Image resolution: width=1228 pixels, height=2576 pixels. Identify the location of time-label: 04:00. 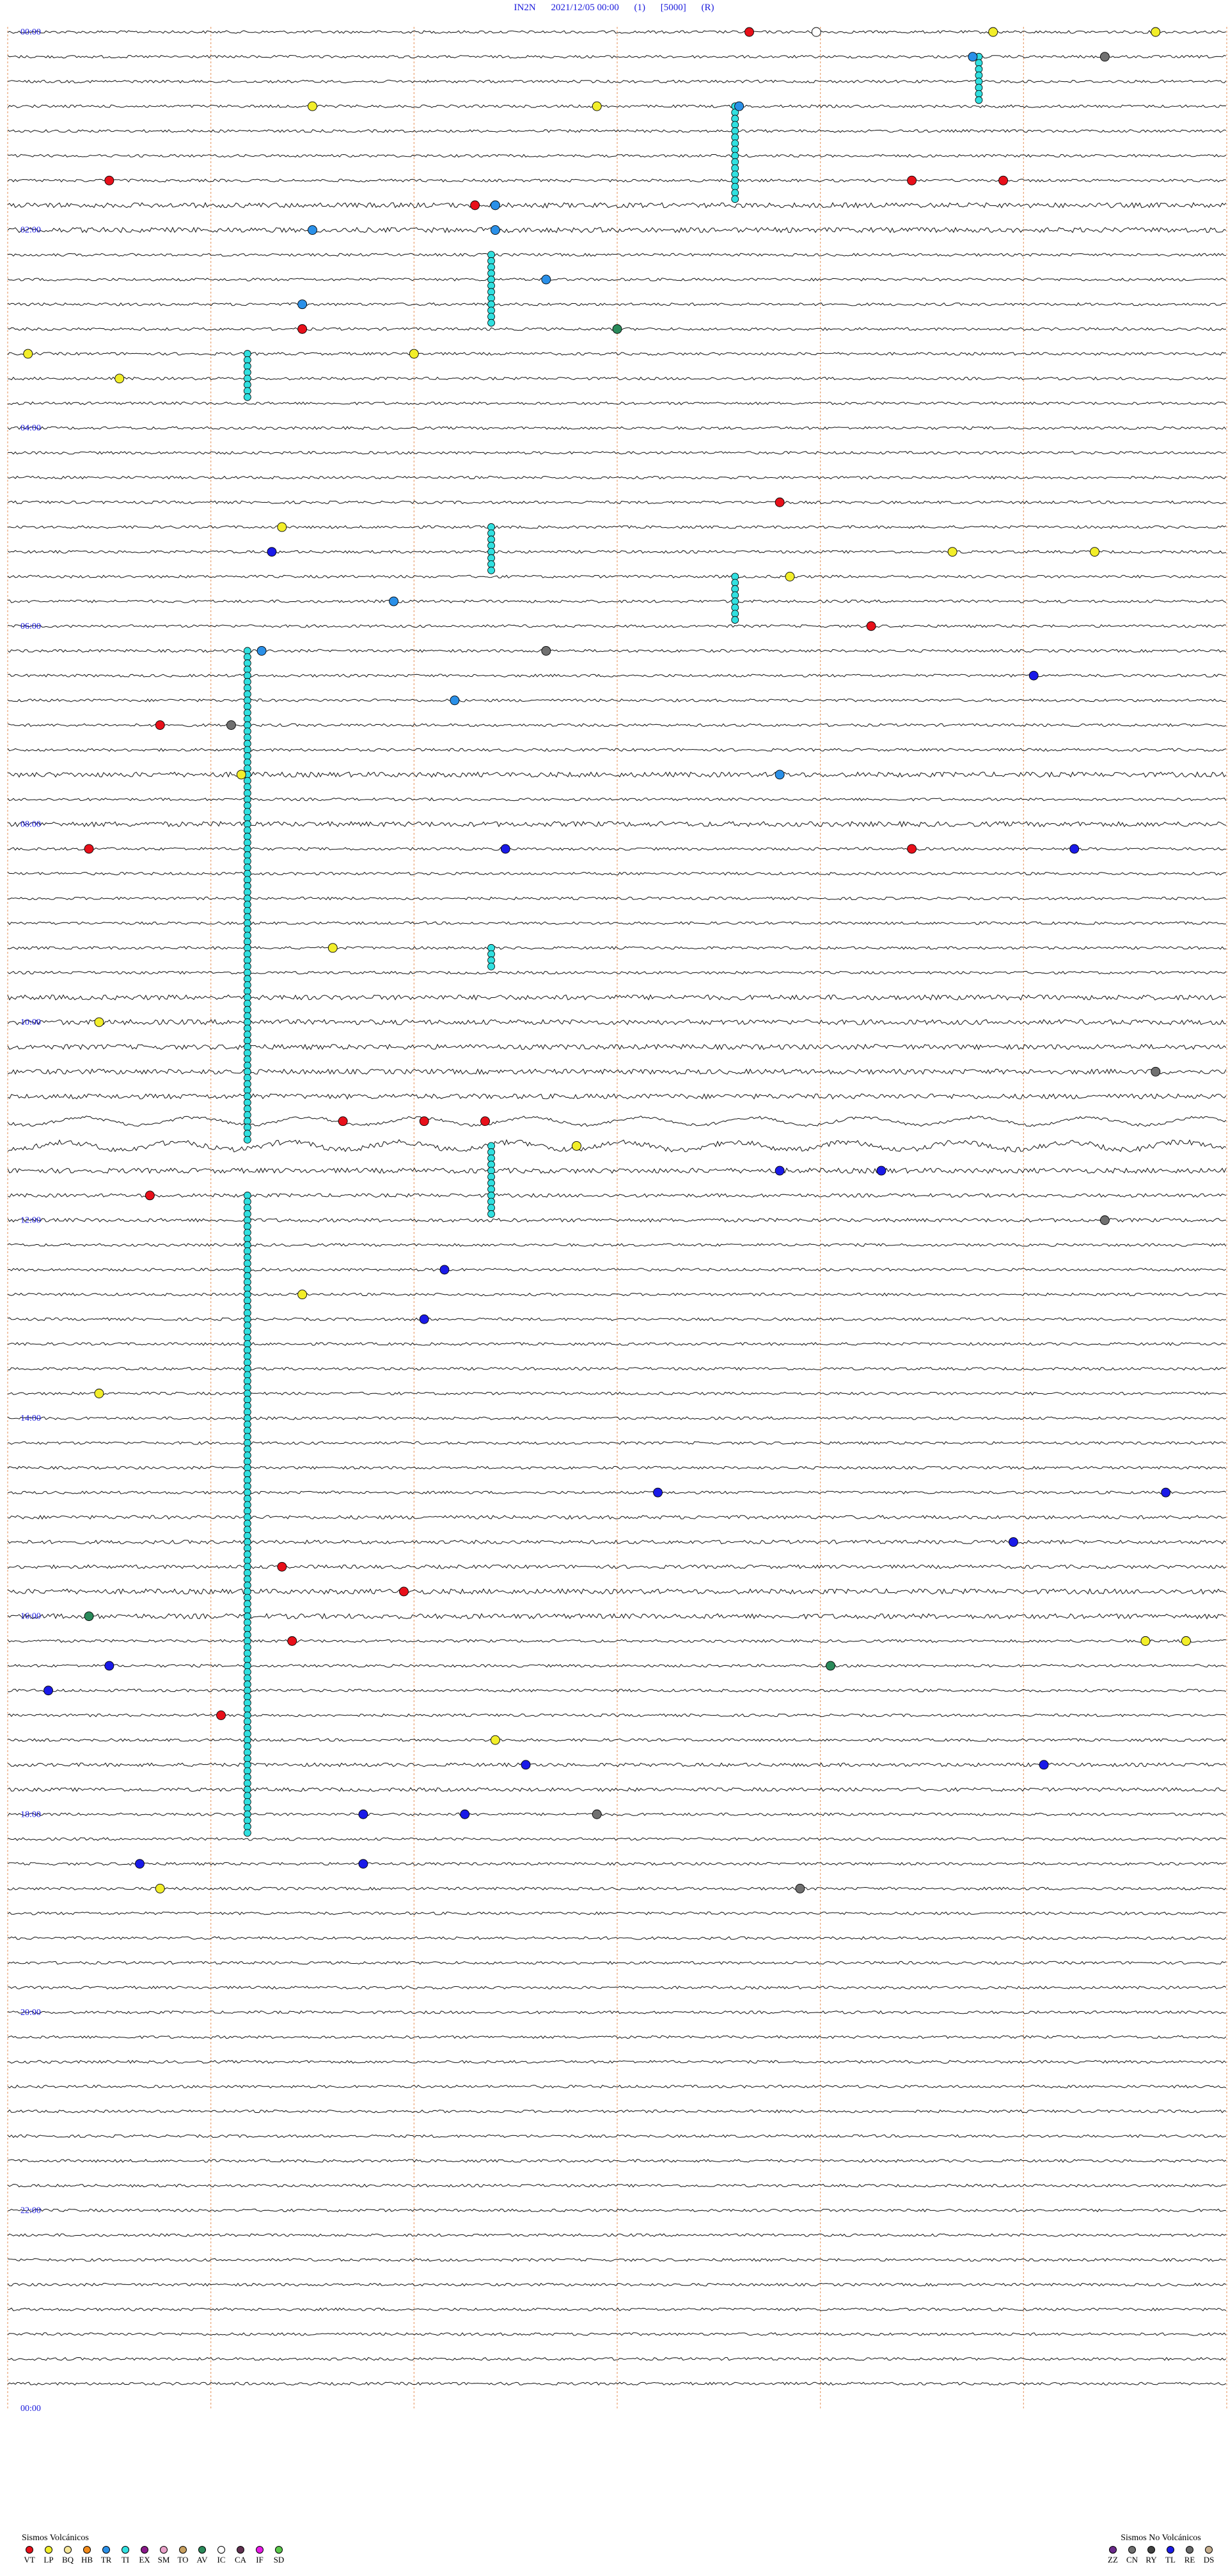
(30, 428).